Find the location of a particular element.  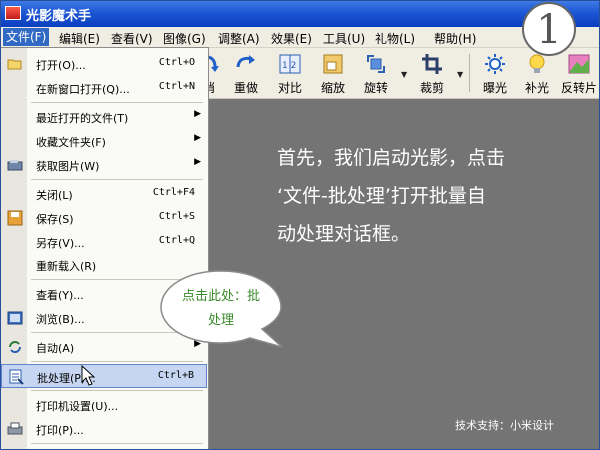

menu-item-recent-files: 最近打开的文件(T) ▶ is located at coordinates (104, 117).